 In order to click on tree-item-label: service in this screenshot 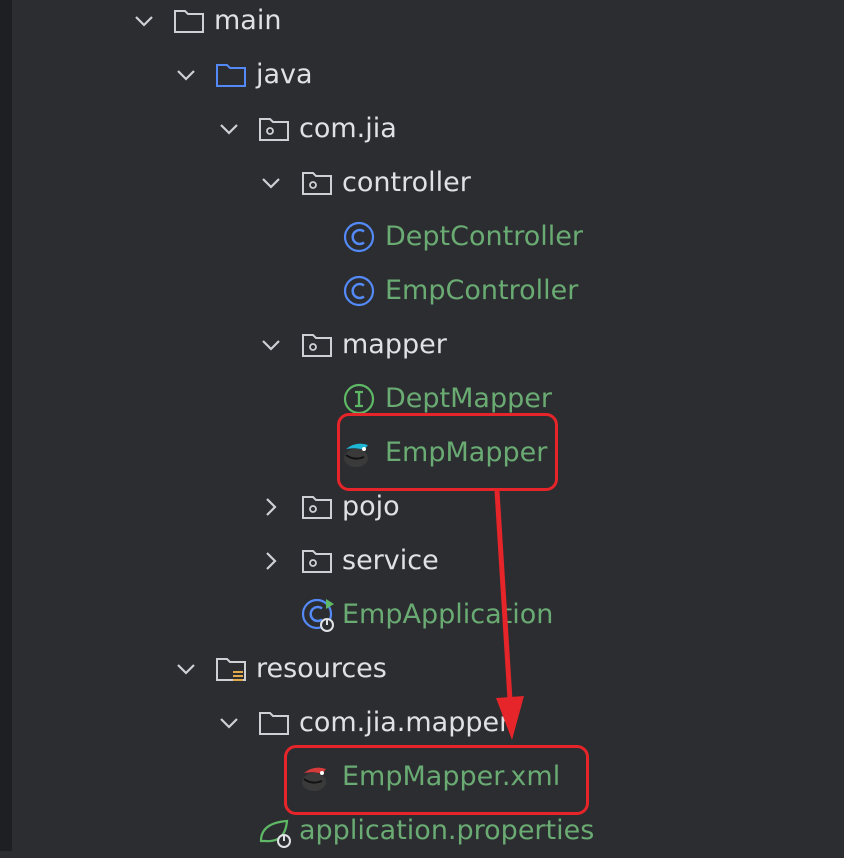, I will do `click(390, 560)`.